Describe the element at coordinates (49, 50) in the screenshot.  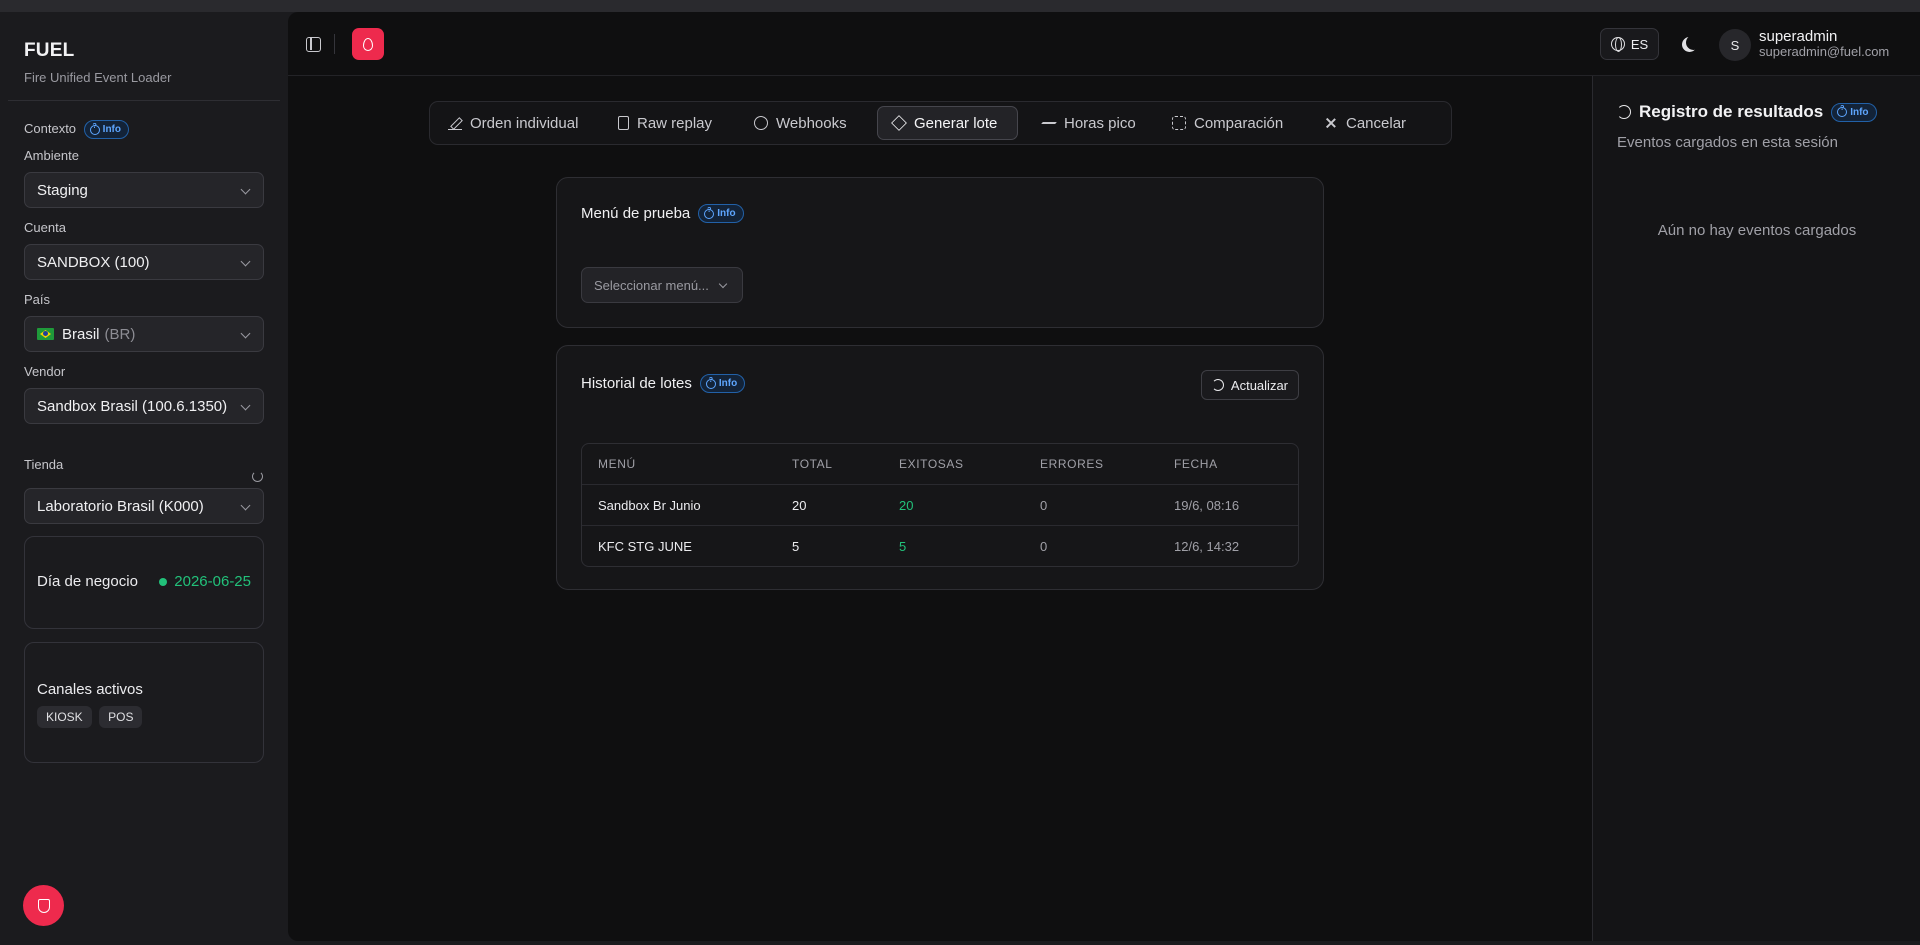
I see `app-name: FUEL` at that location.